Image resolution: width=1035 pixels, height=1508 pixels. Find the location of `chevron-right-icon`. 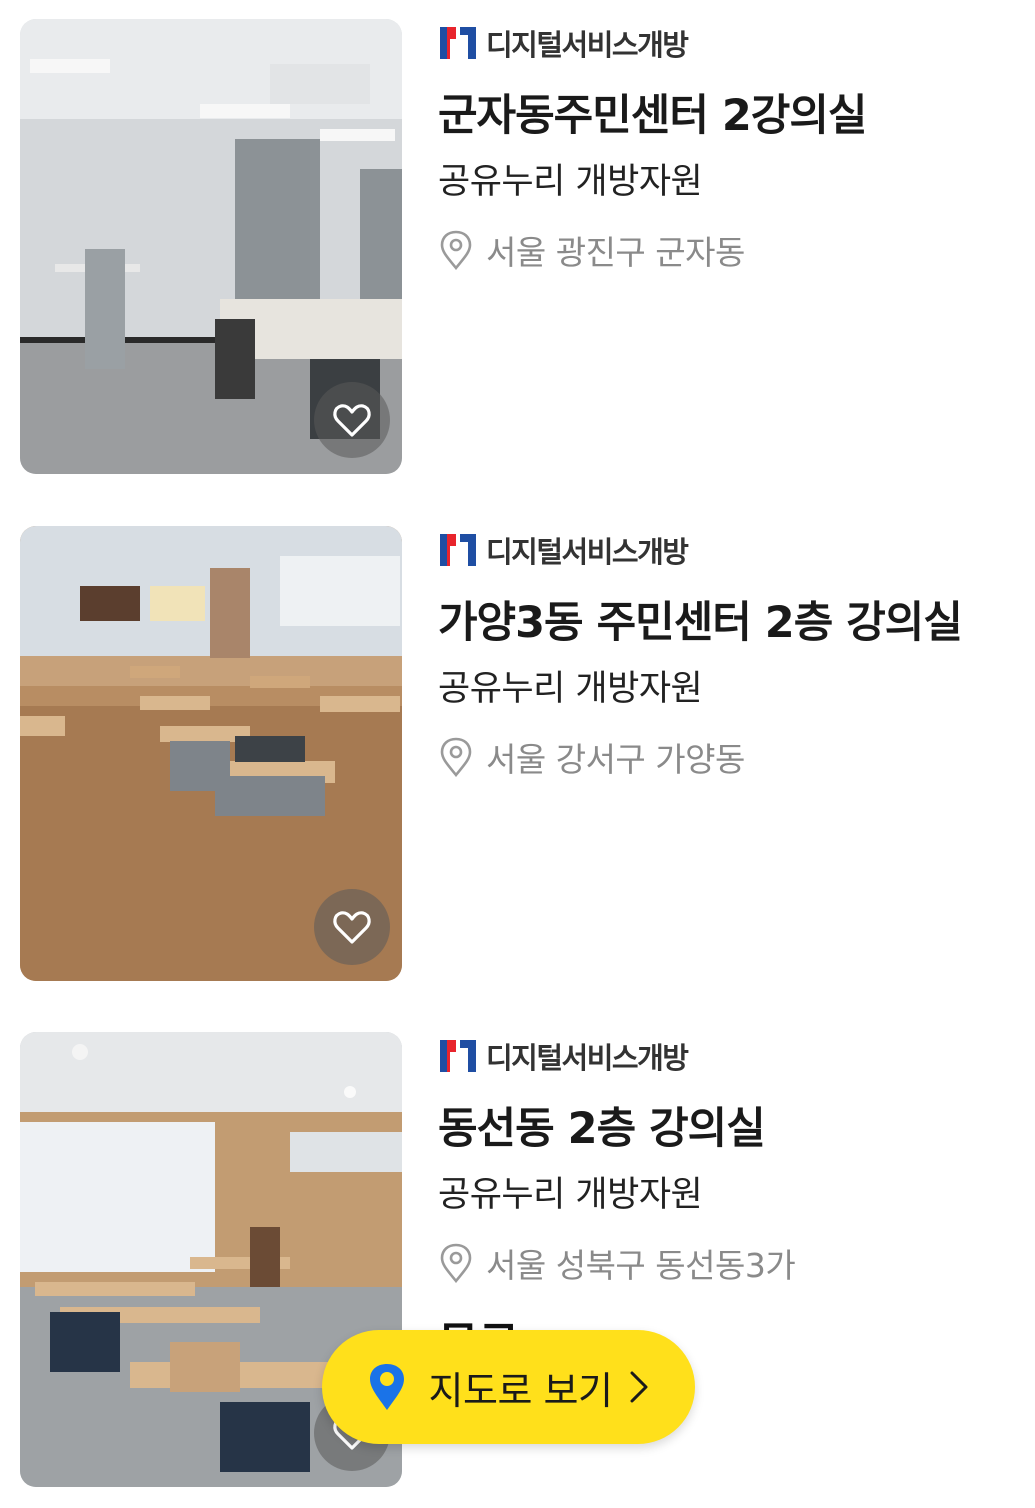

chevron-right-icon is located at coordinates (639, 1387).